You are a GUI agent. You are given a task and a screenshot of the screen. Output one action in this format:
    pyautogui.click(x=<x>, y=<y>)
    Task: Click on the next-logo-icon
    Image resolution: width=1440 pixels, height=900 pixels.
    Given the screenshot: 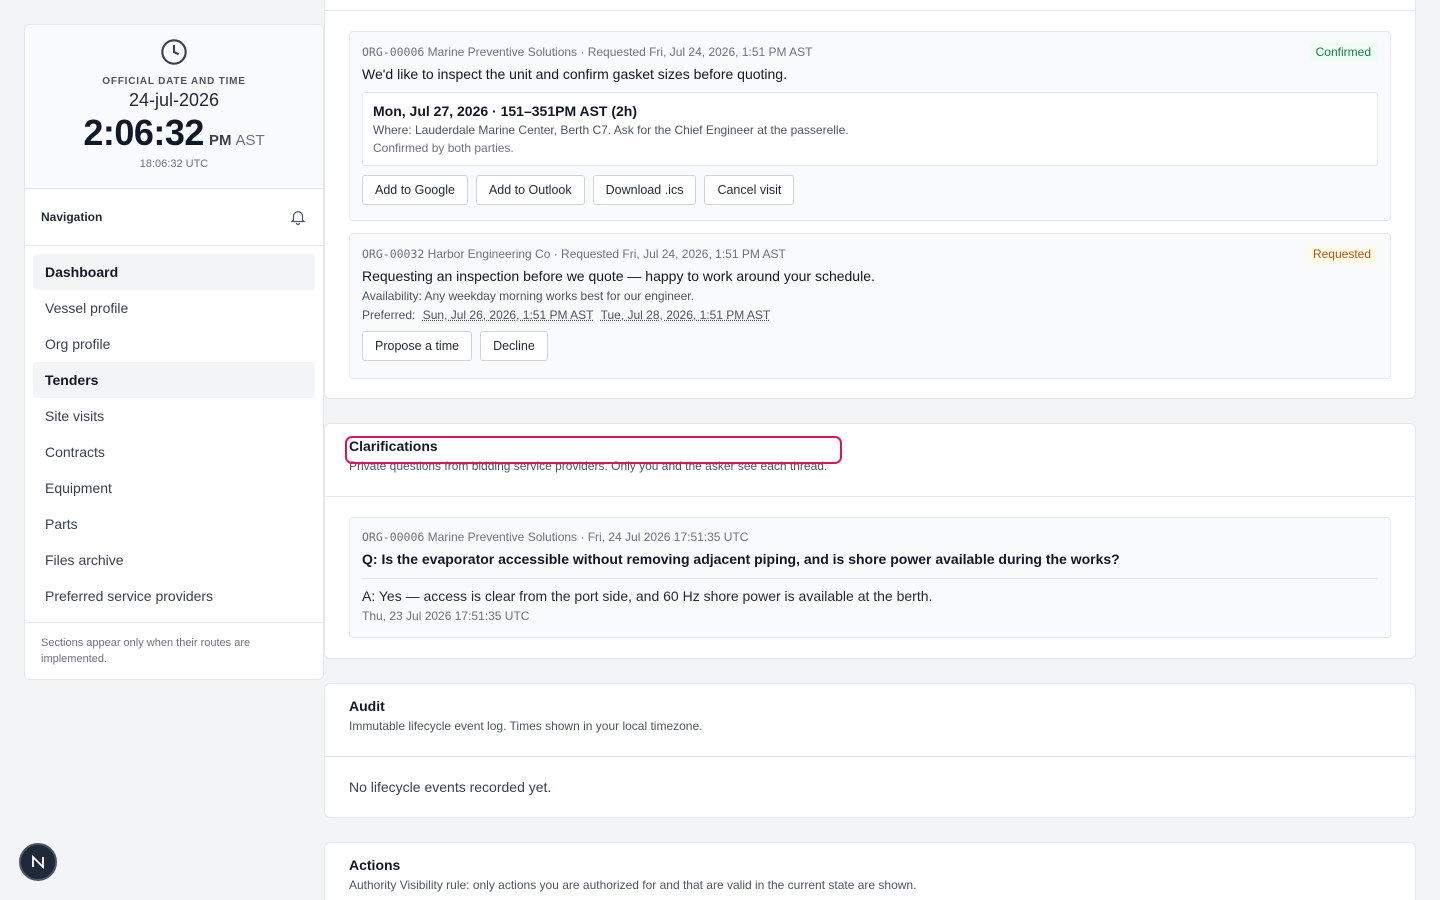 What is the action you would take?
    pyautogui.click(x=38, y=862)
    